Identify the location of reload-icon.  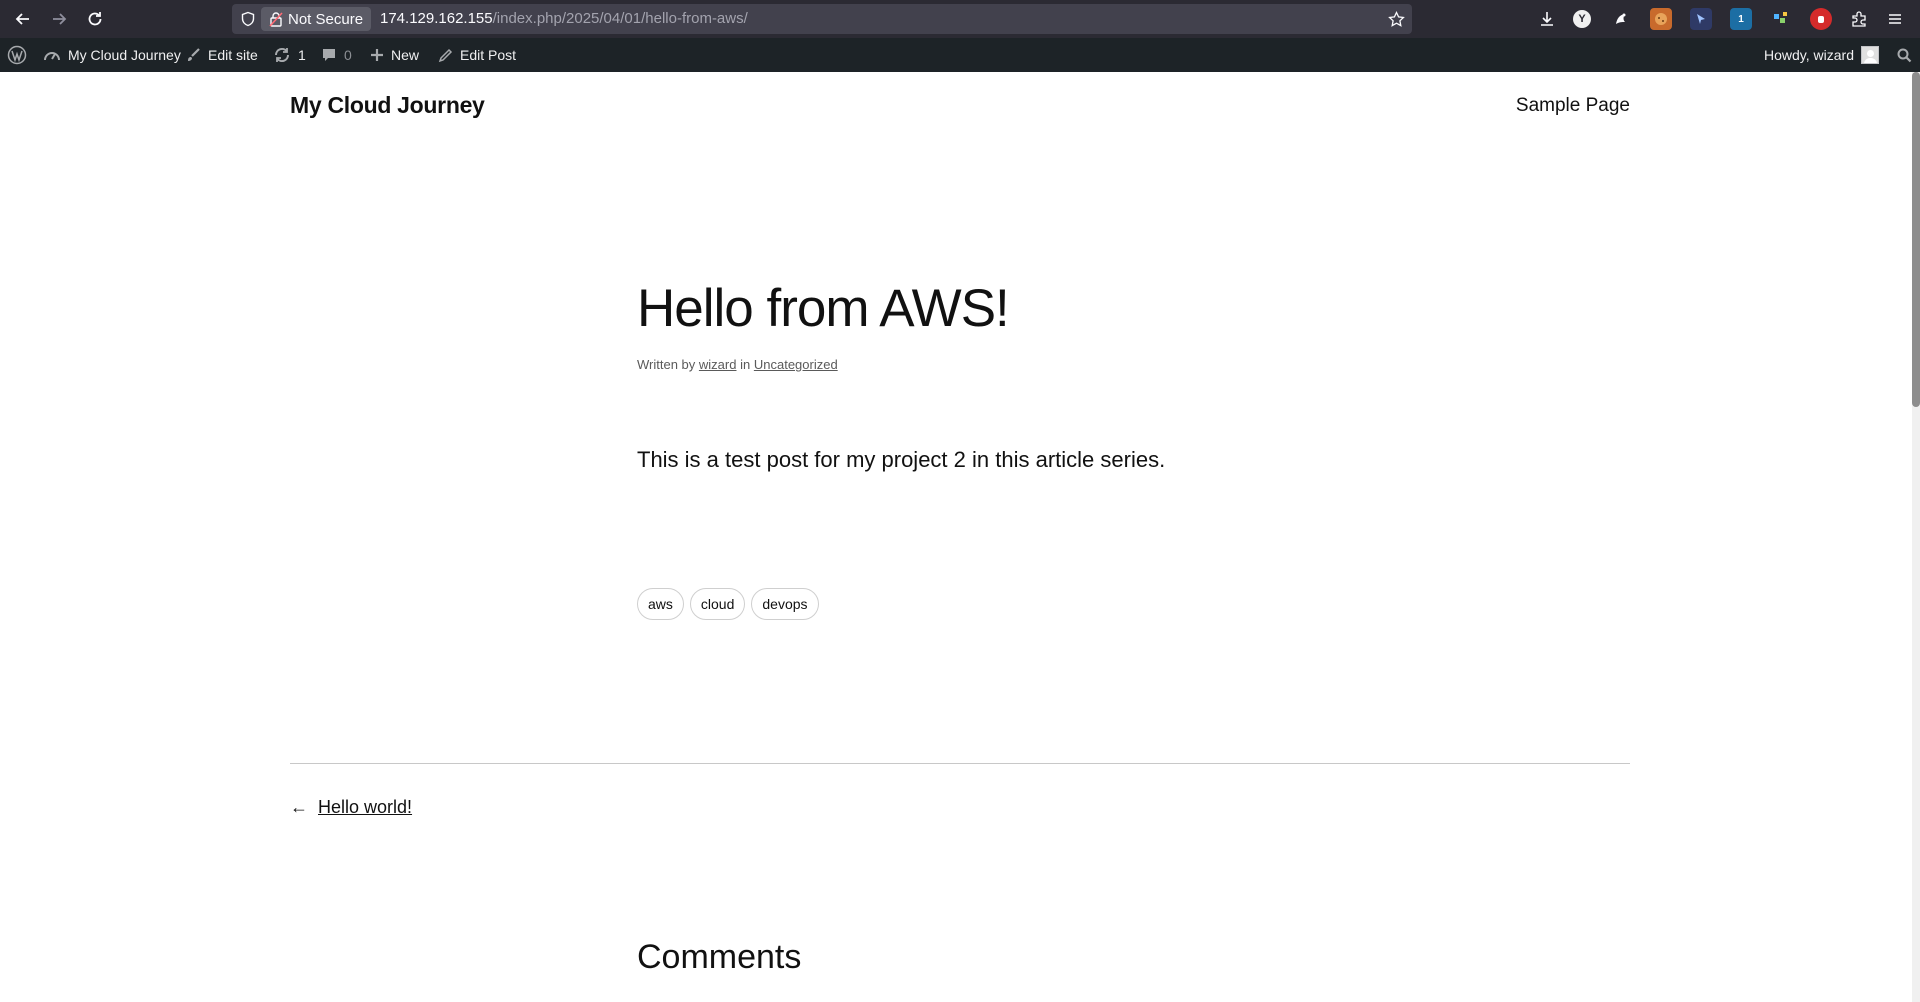
(95, 19).